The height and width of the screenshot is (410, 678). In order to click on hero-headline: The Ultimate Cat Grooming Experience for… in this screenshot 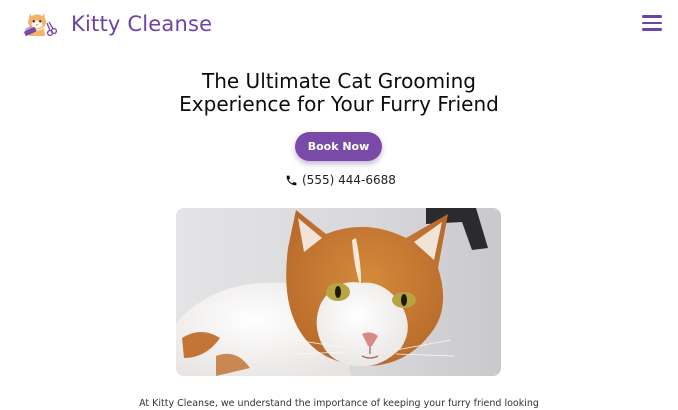, I will do `click(339, 93)`.